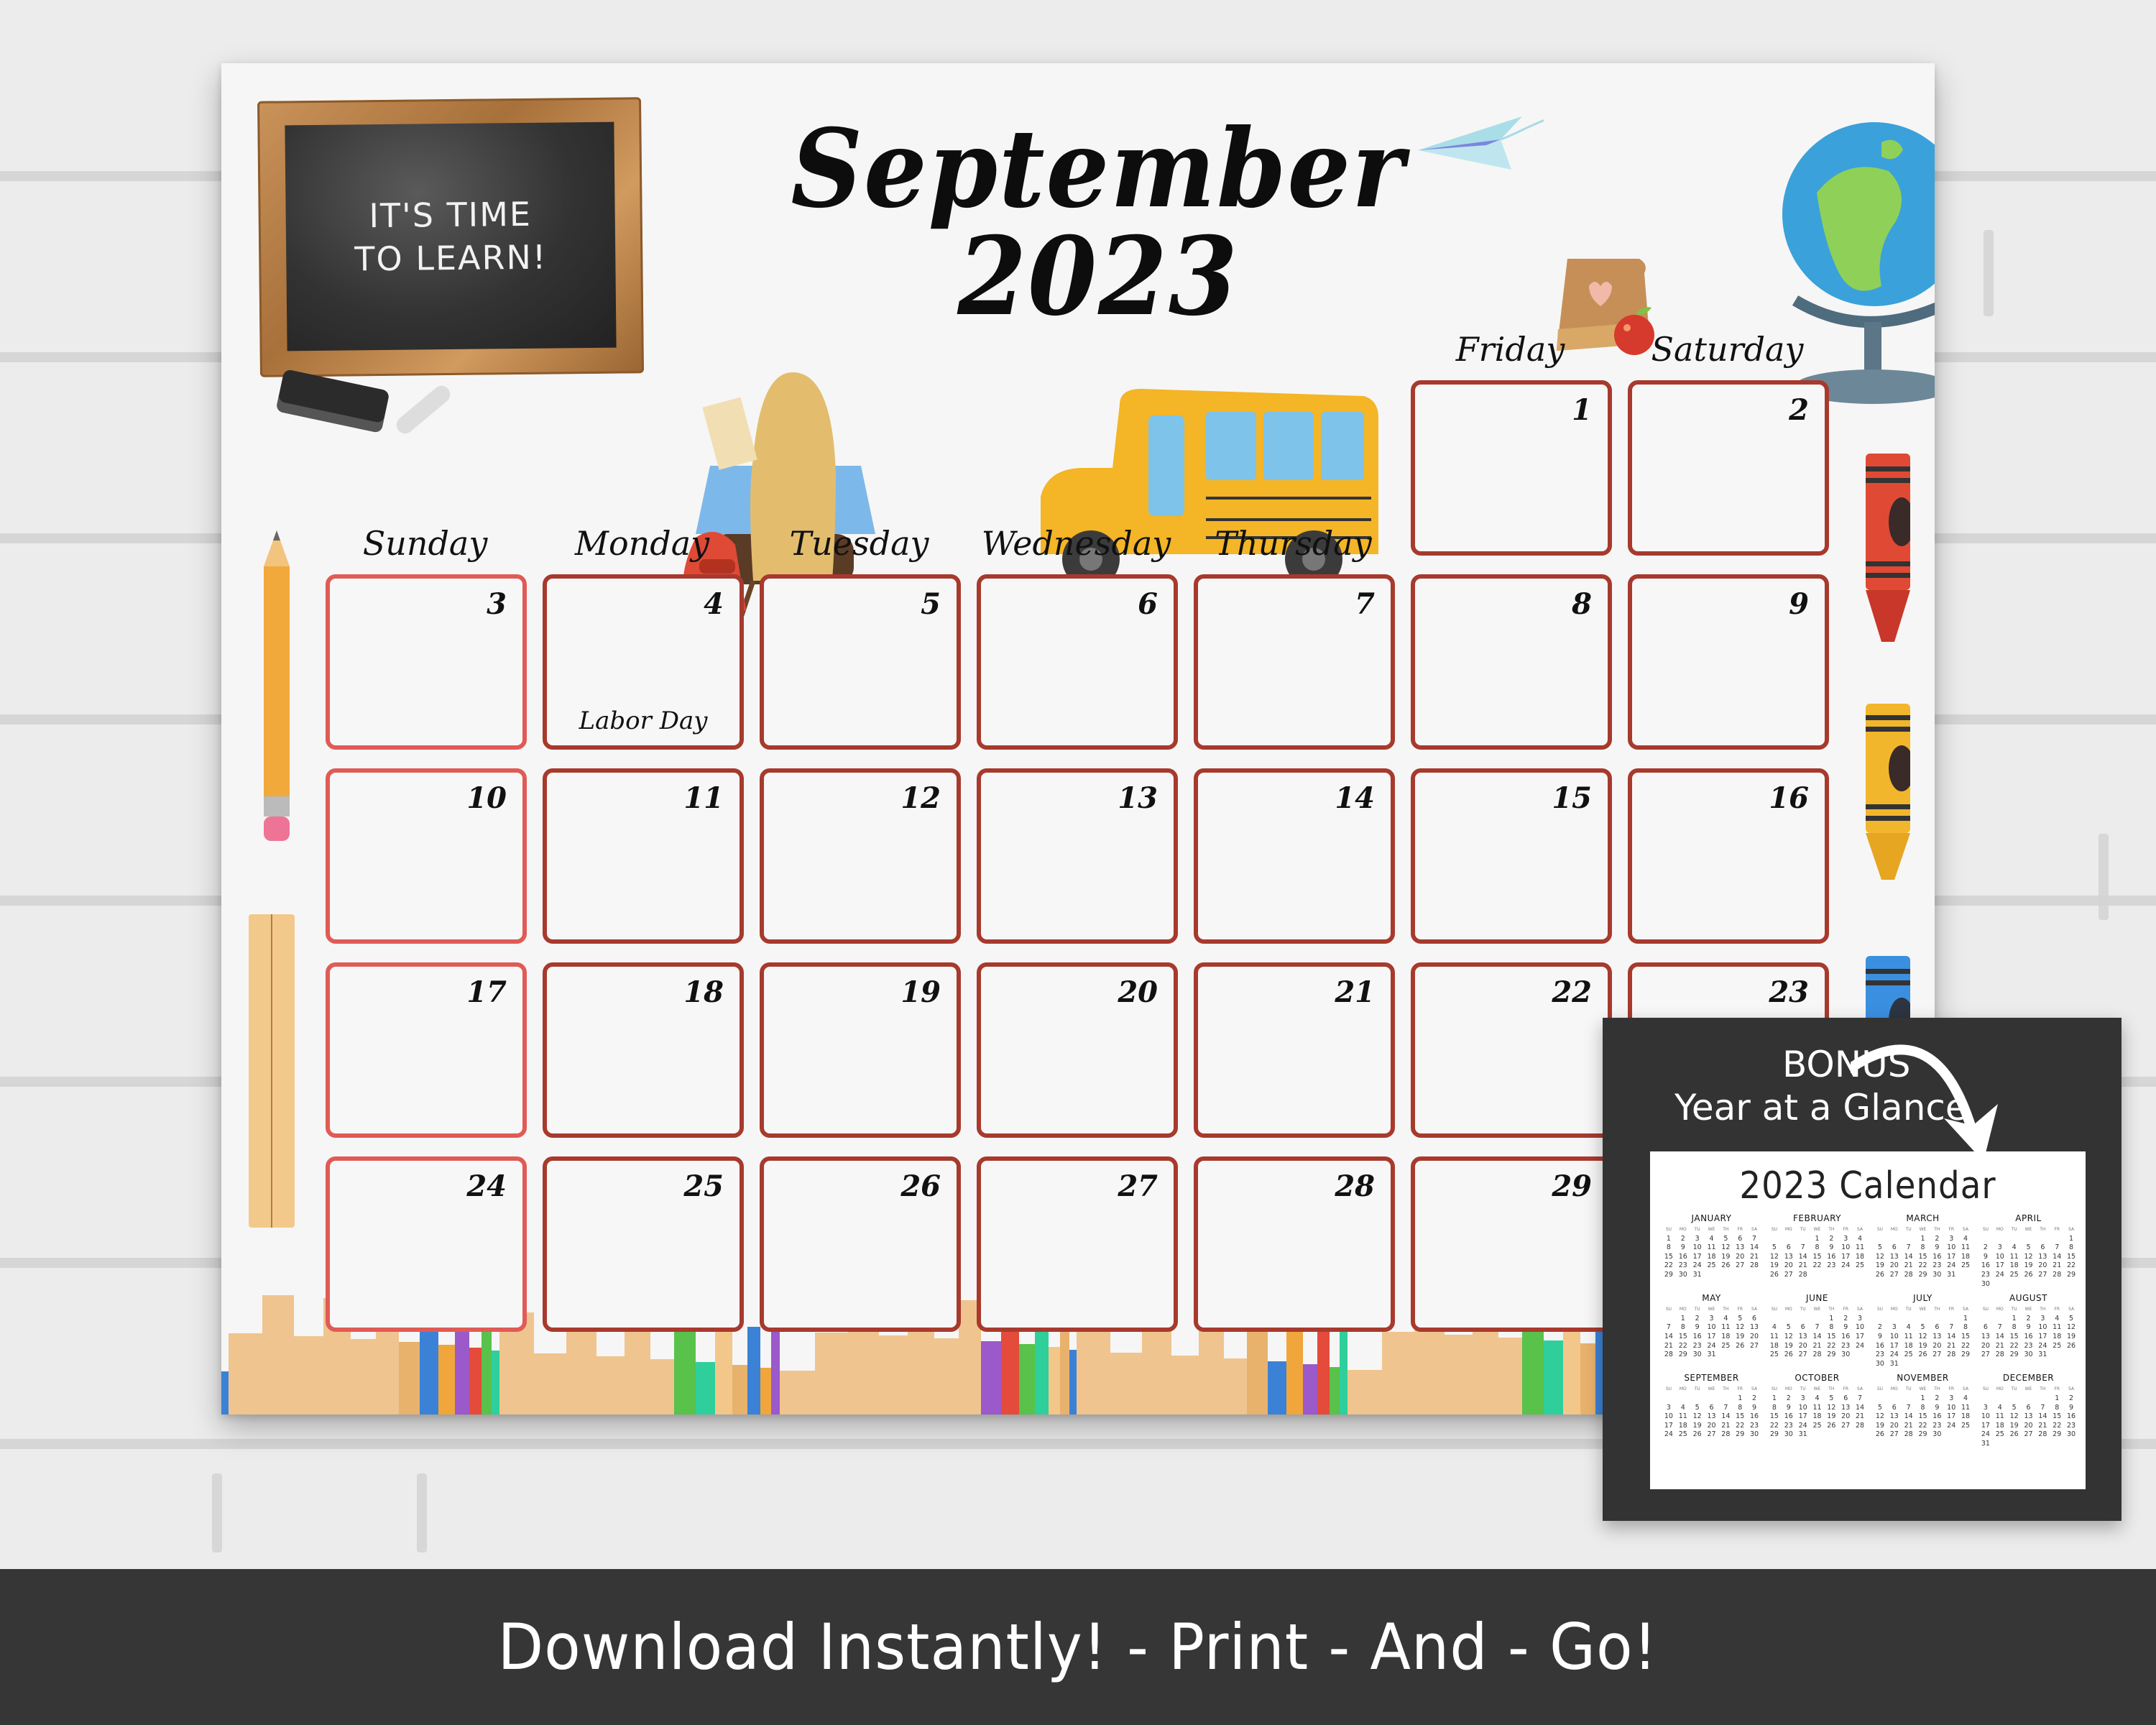  Describe the element at coordinates (2043, 1274) in the screenshot. I see `mini-day: 27` at that location.